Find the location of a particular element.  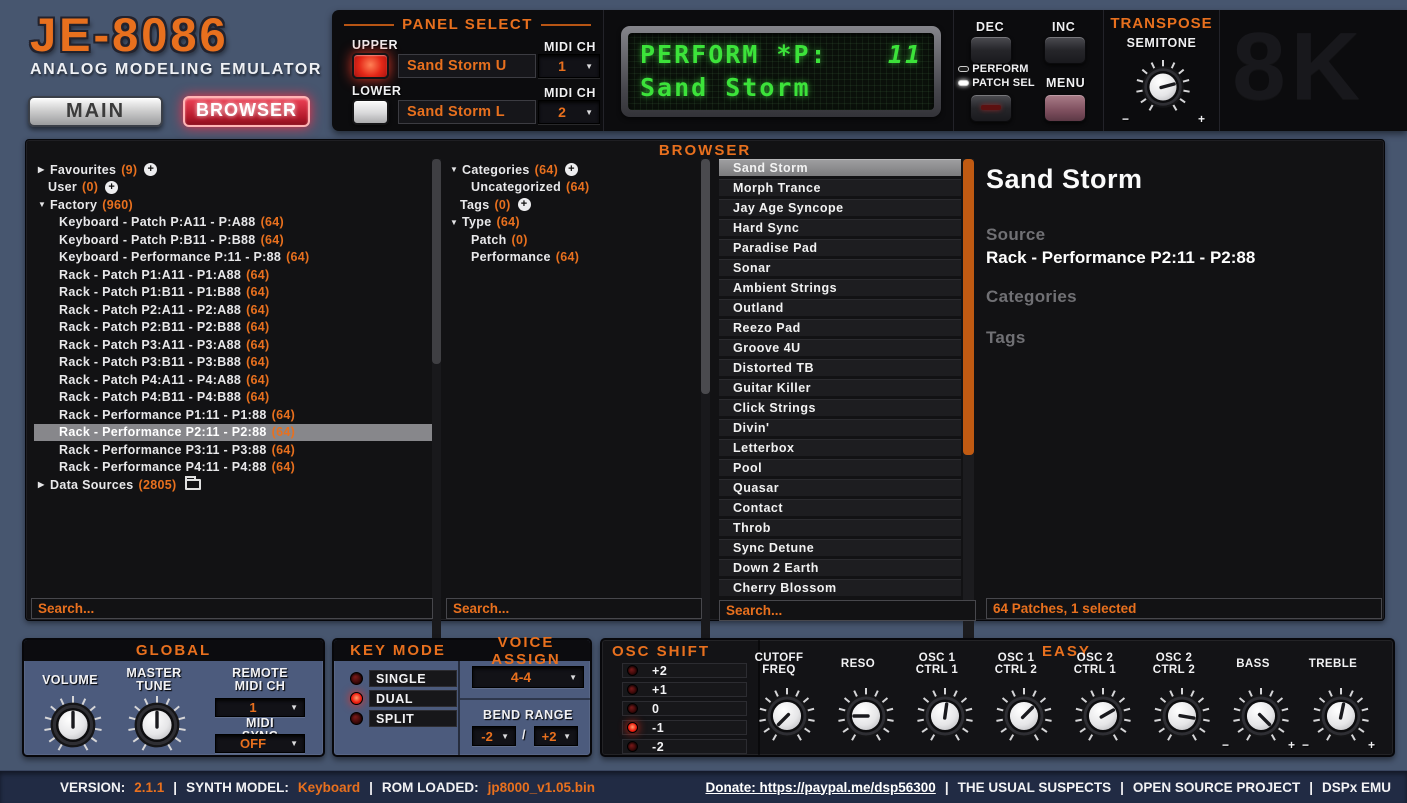

patch-row: Quasar is located at coordinates (840, 487).